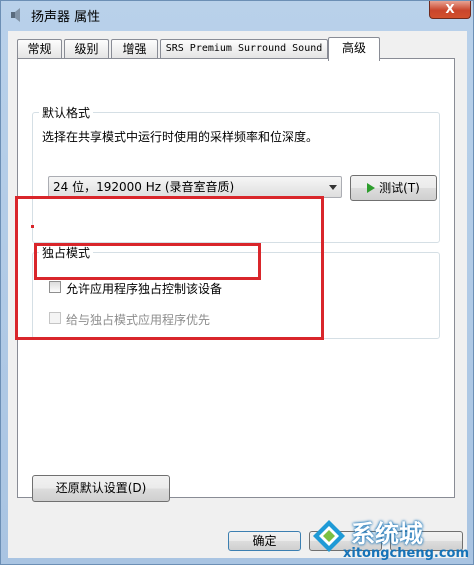 This screenshot has width=474, height=565. Describe the element at coordinates (15, 15) in the screenshot. I see `speaker-icon` at that location.